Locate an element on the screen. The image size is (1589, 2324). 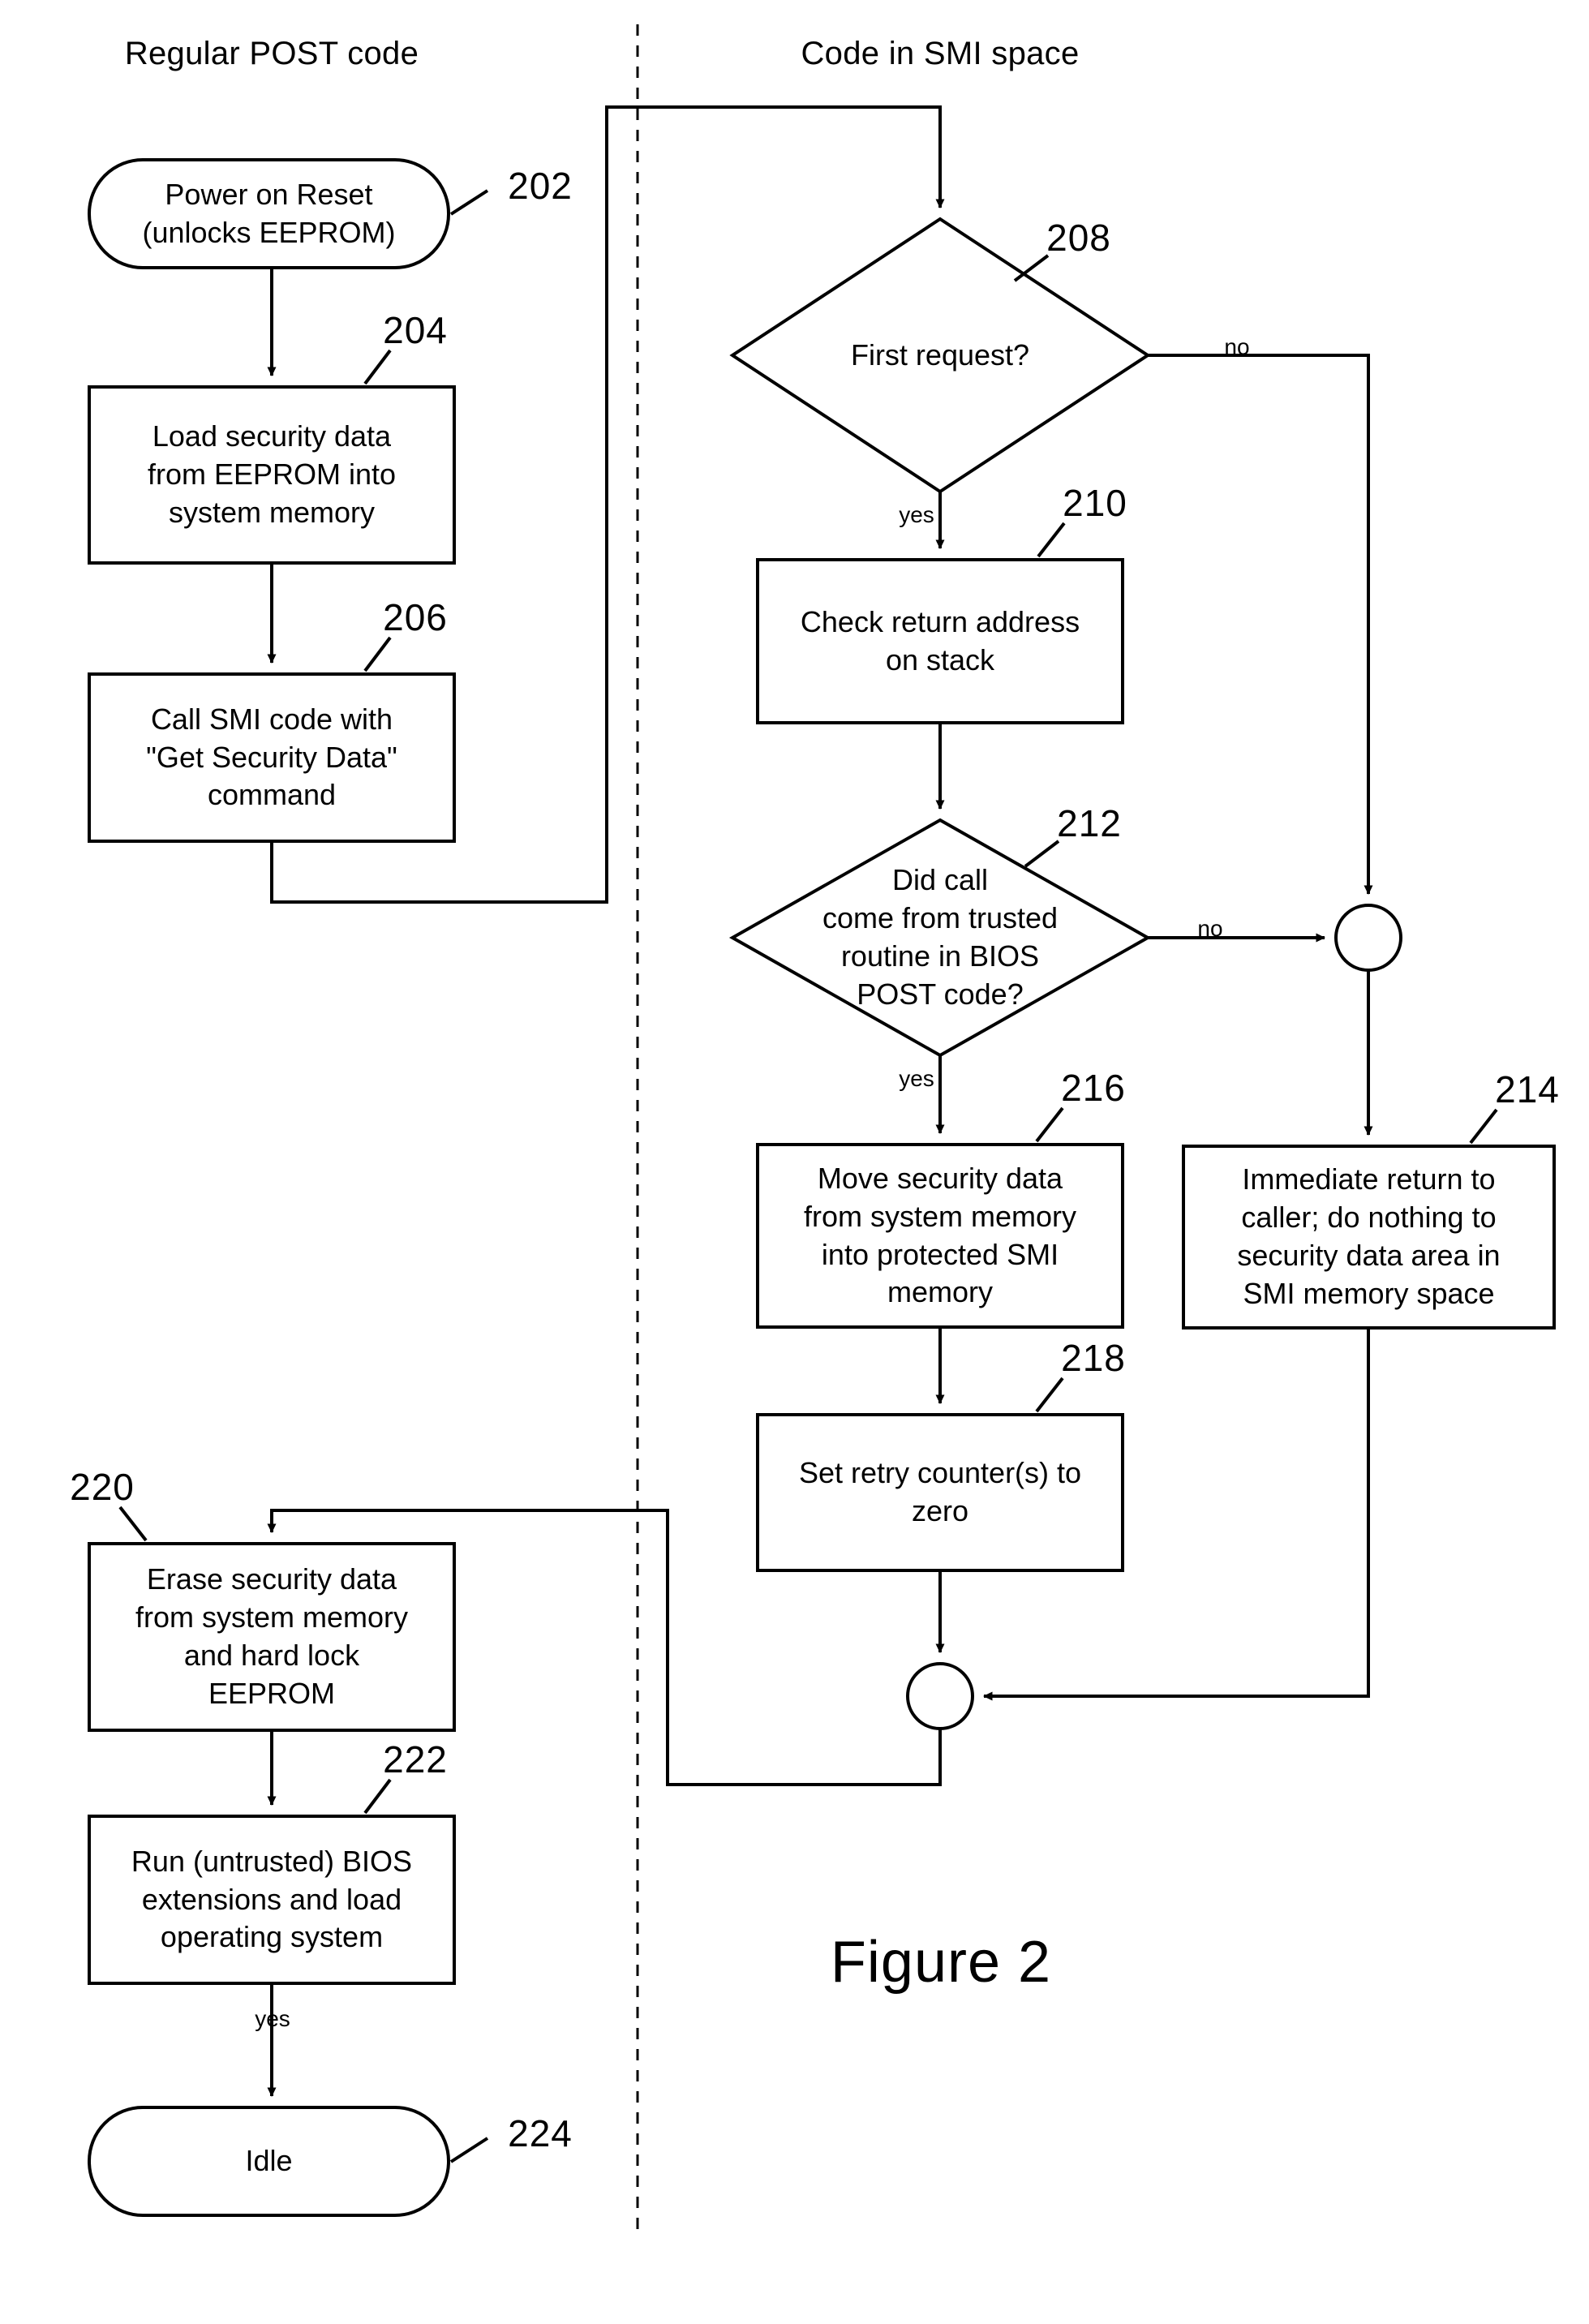
edge-label-first-request-no: no is located at coordinates (1237, 346).